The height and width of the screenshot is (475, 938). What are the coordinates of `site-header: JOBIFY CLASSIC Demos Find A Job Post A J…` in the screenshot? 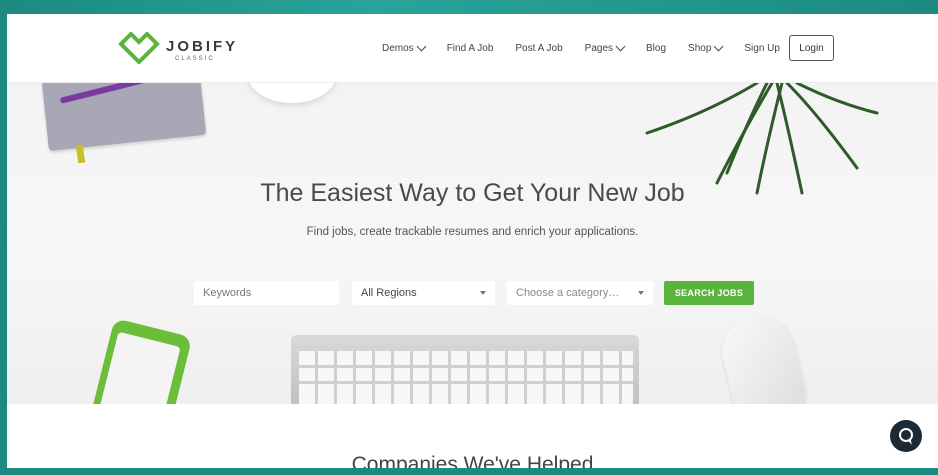 It's located at (472, 48).